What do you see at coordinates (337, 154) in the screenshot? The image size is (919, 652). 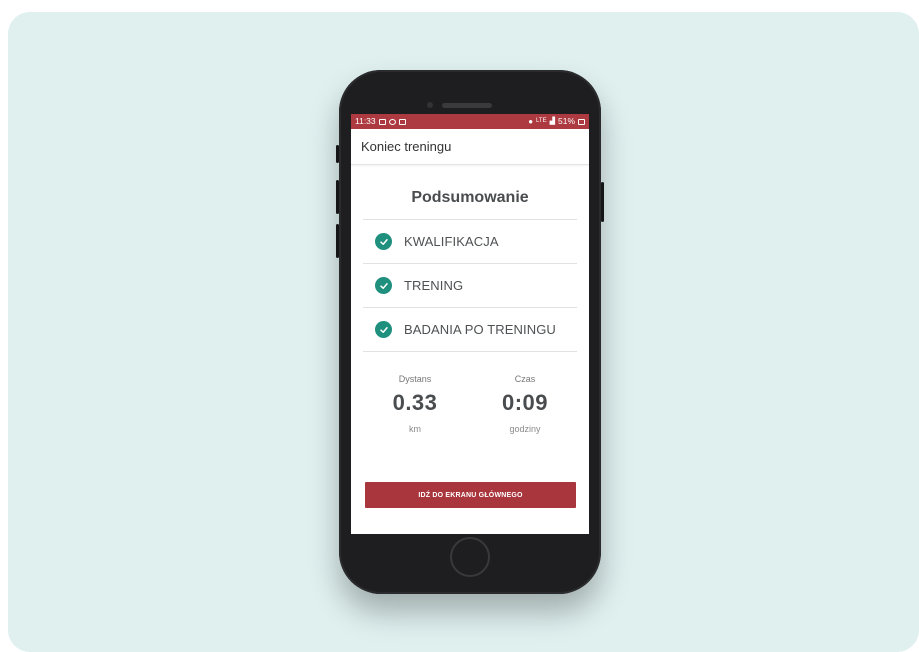 I see `mute-switch` at bounding box center [337, 154].